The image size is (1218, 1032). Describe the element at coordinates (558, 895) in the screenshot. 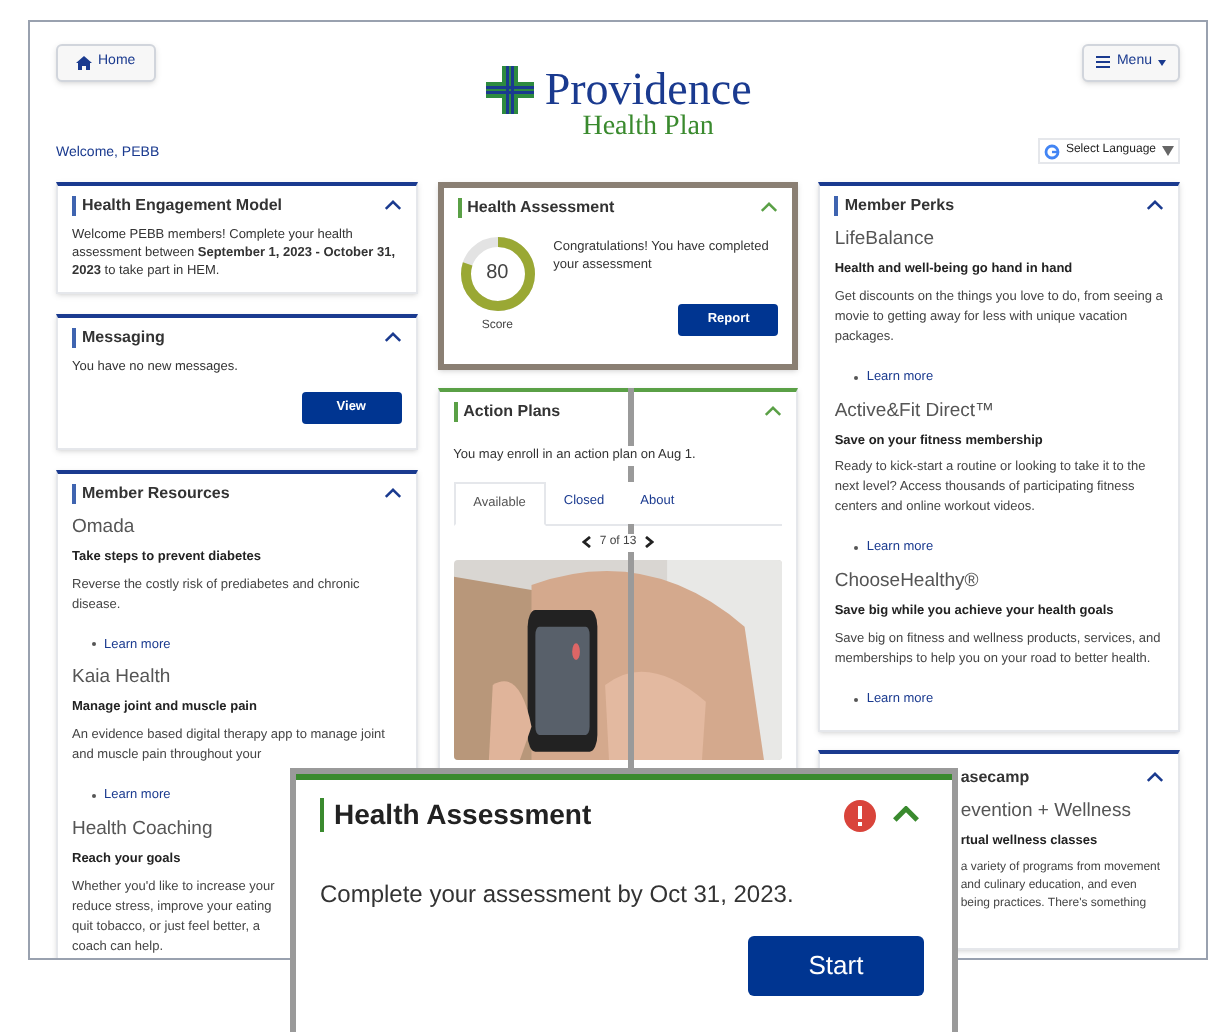

I see `callout-message: Complete your assessment by Oct 31, 2023.` at that location.